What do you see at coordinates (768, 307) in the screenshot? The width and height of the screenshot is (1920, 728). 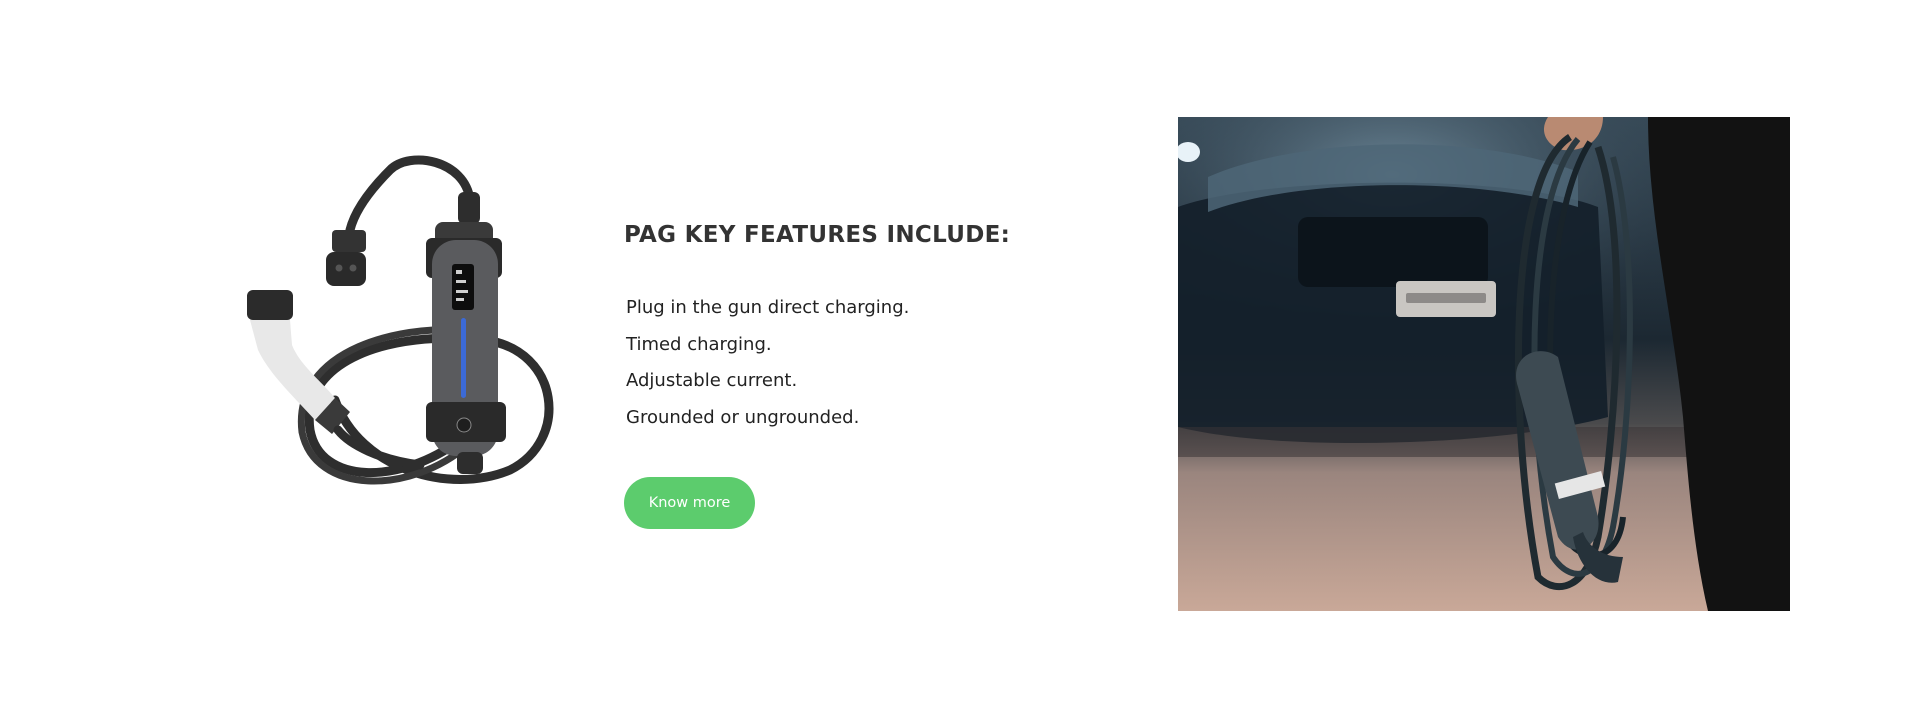 I see `feature-item: Plug in the gun direct charging.` at bounding box center [768, 307].